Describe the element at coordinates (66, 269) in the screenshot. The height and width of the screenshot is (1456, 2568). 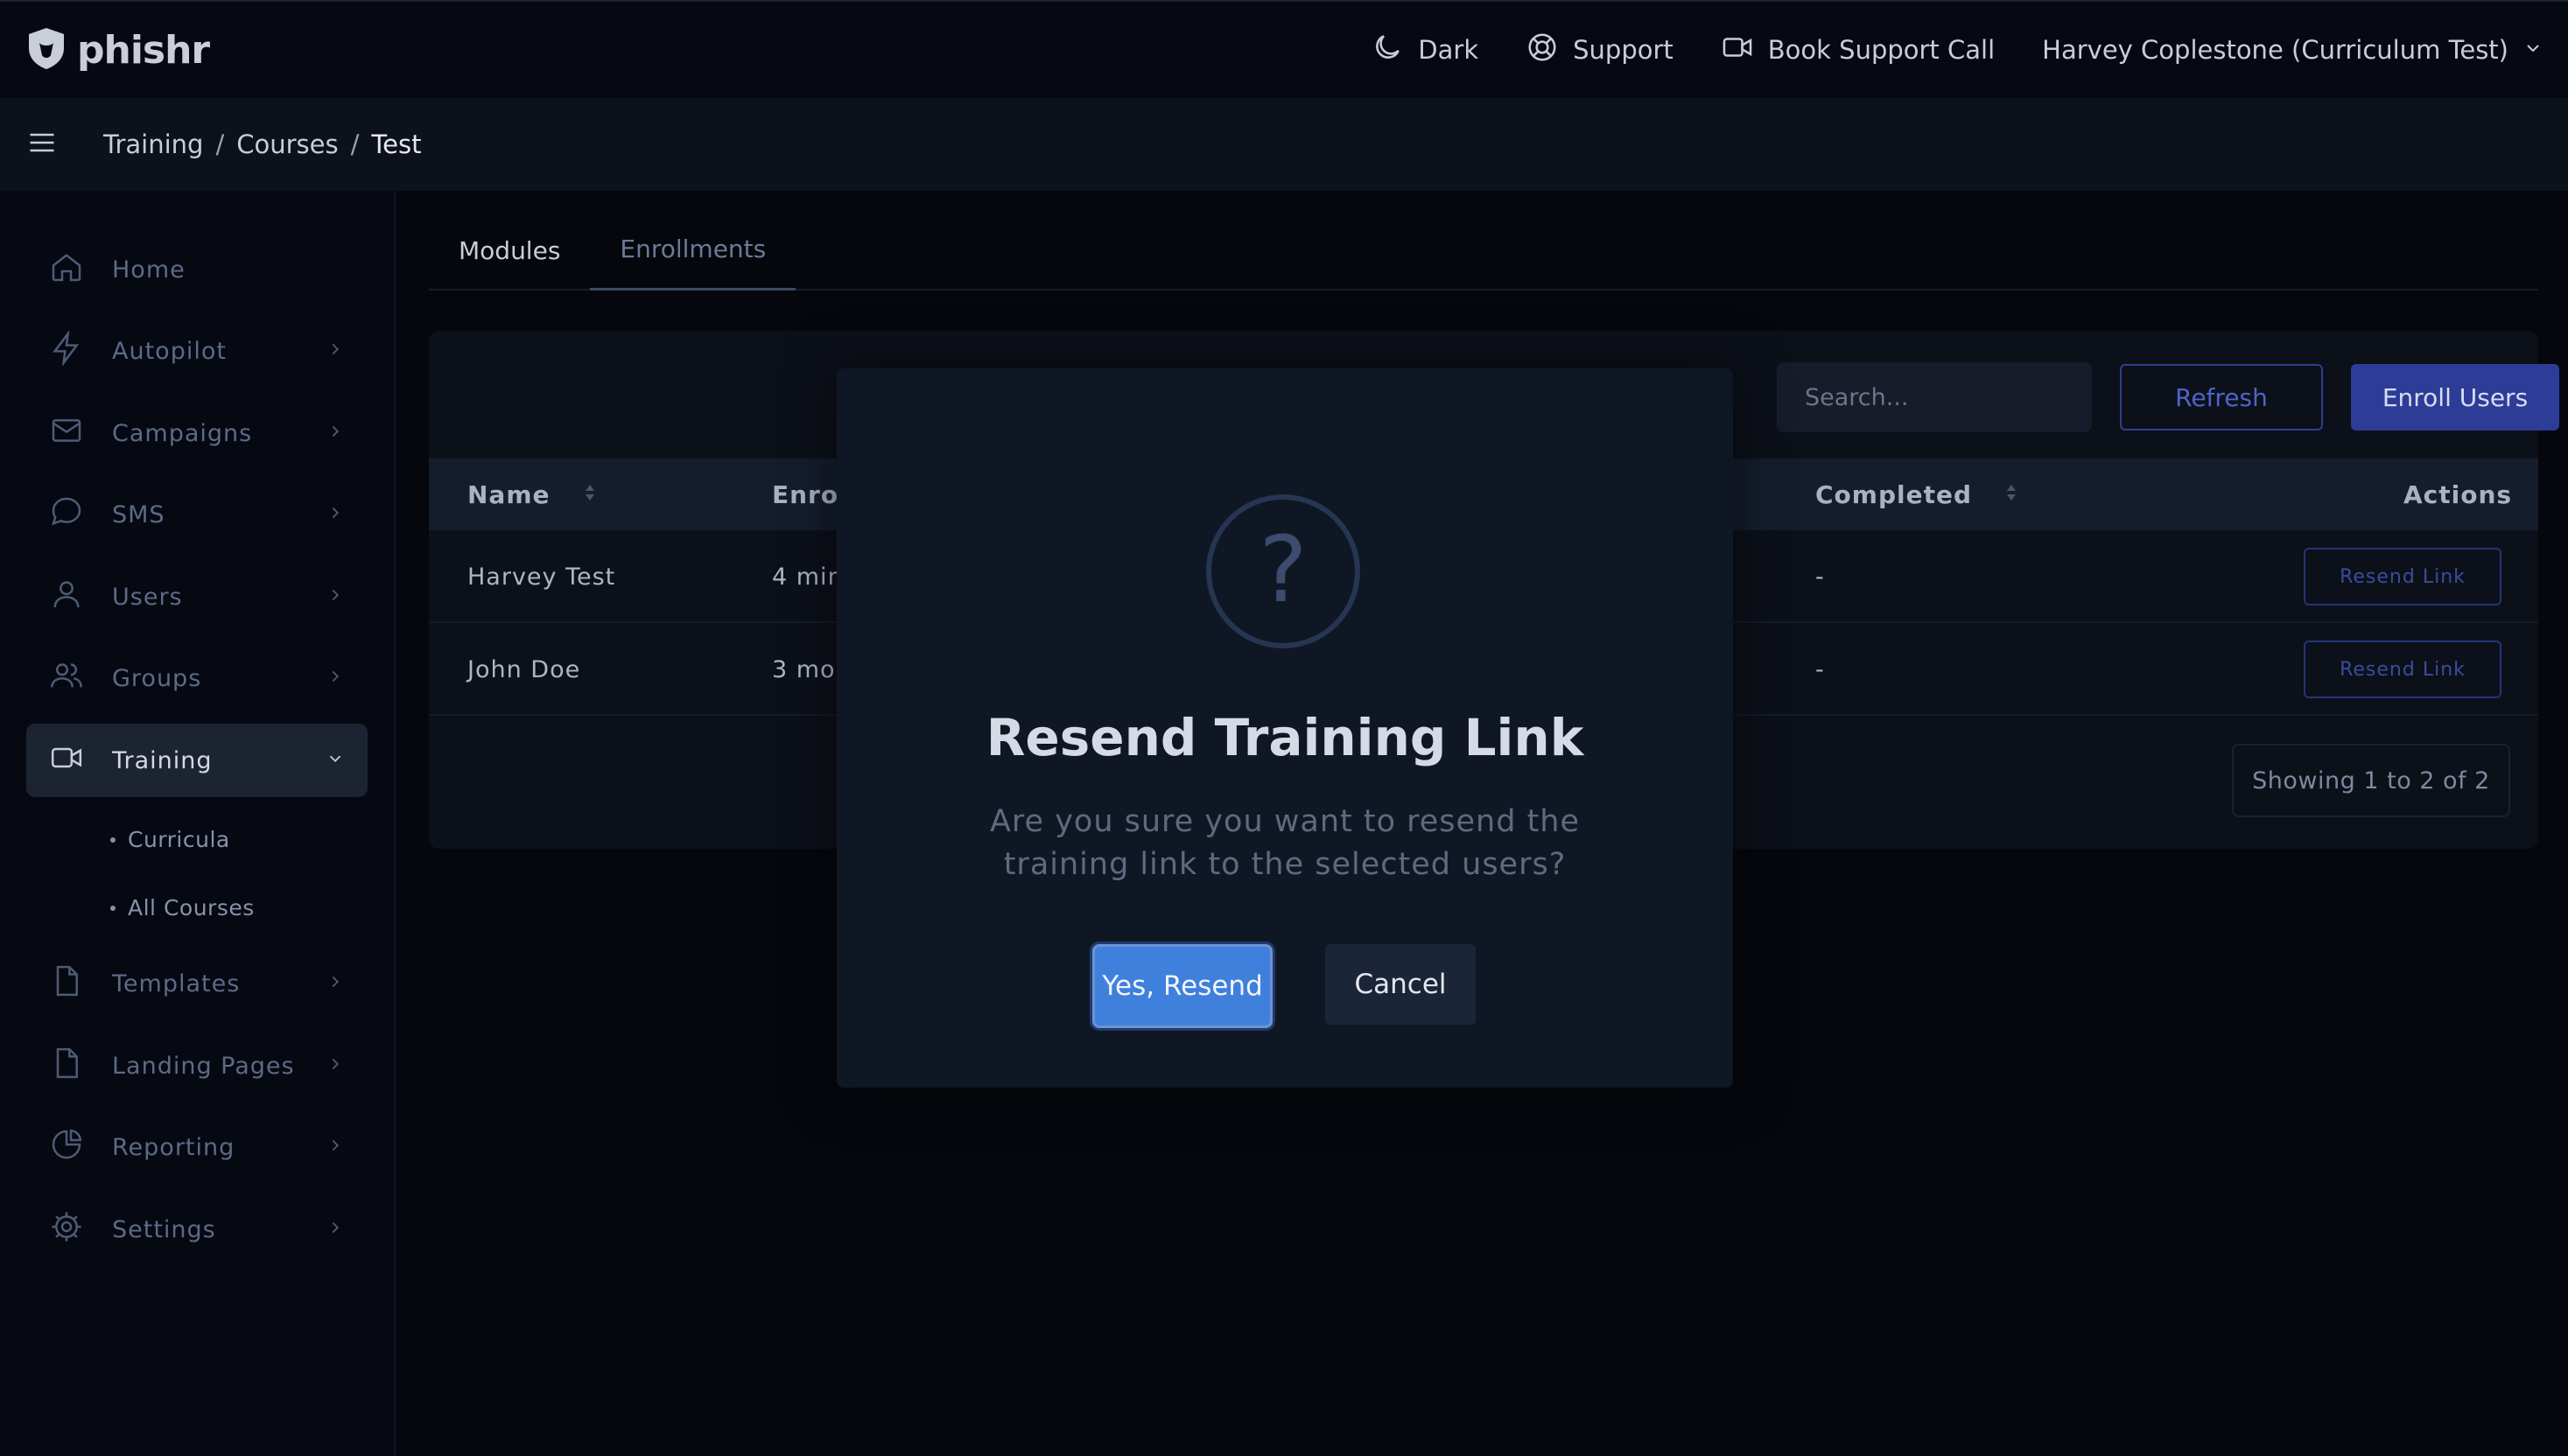
I see `home-icon` at that location.